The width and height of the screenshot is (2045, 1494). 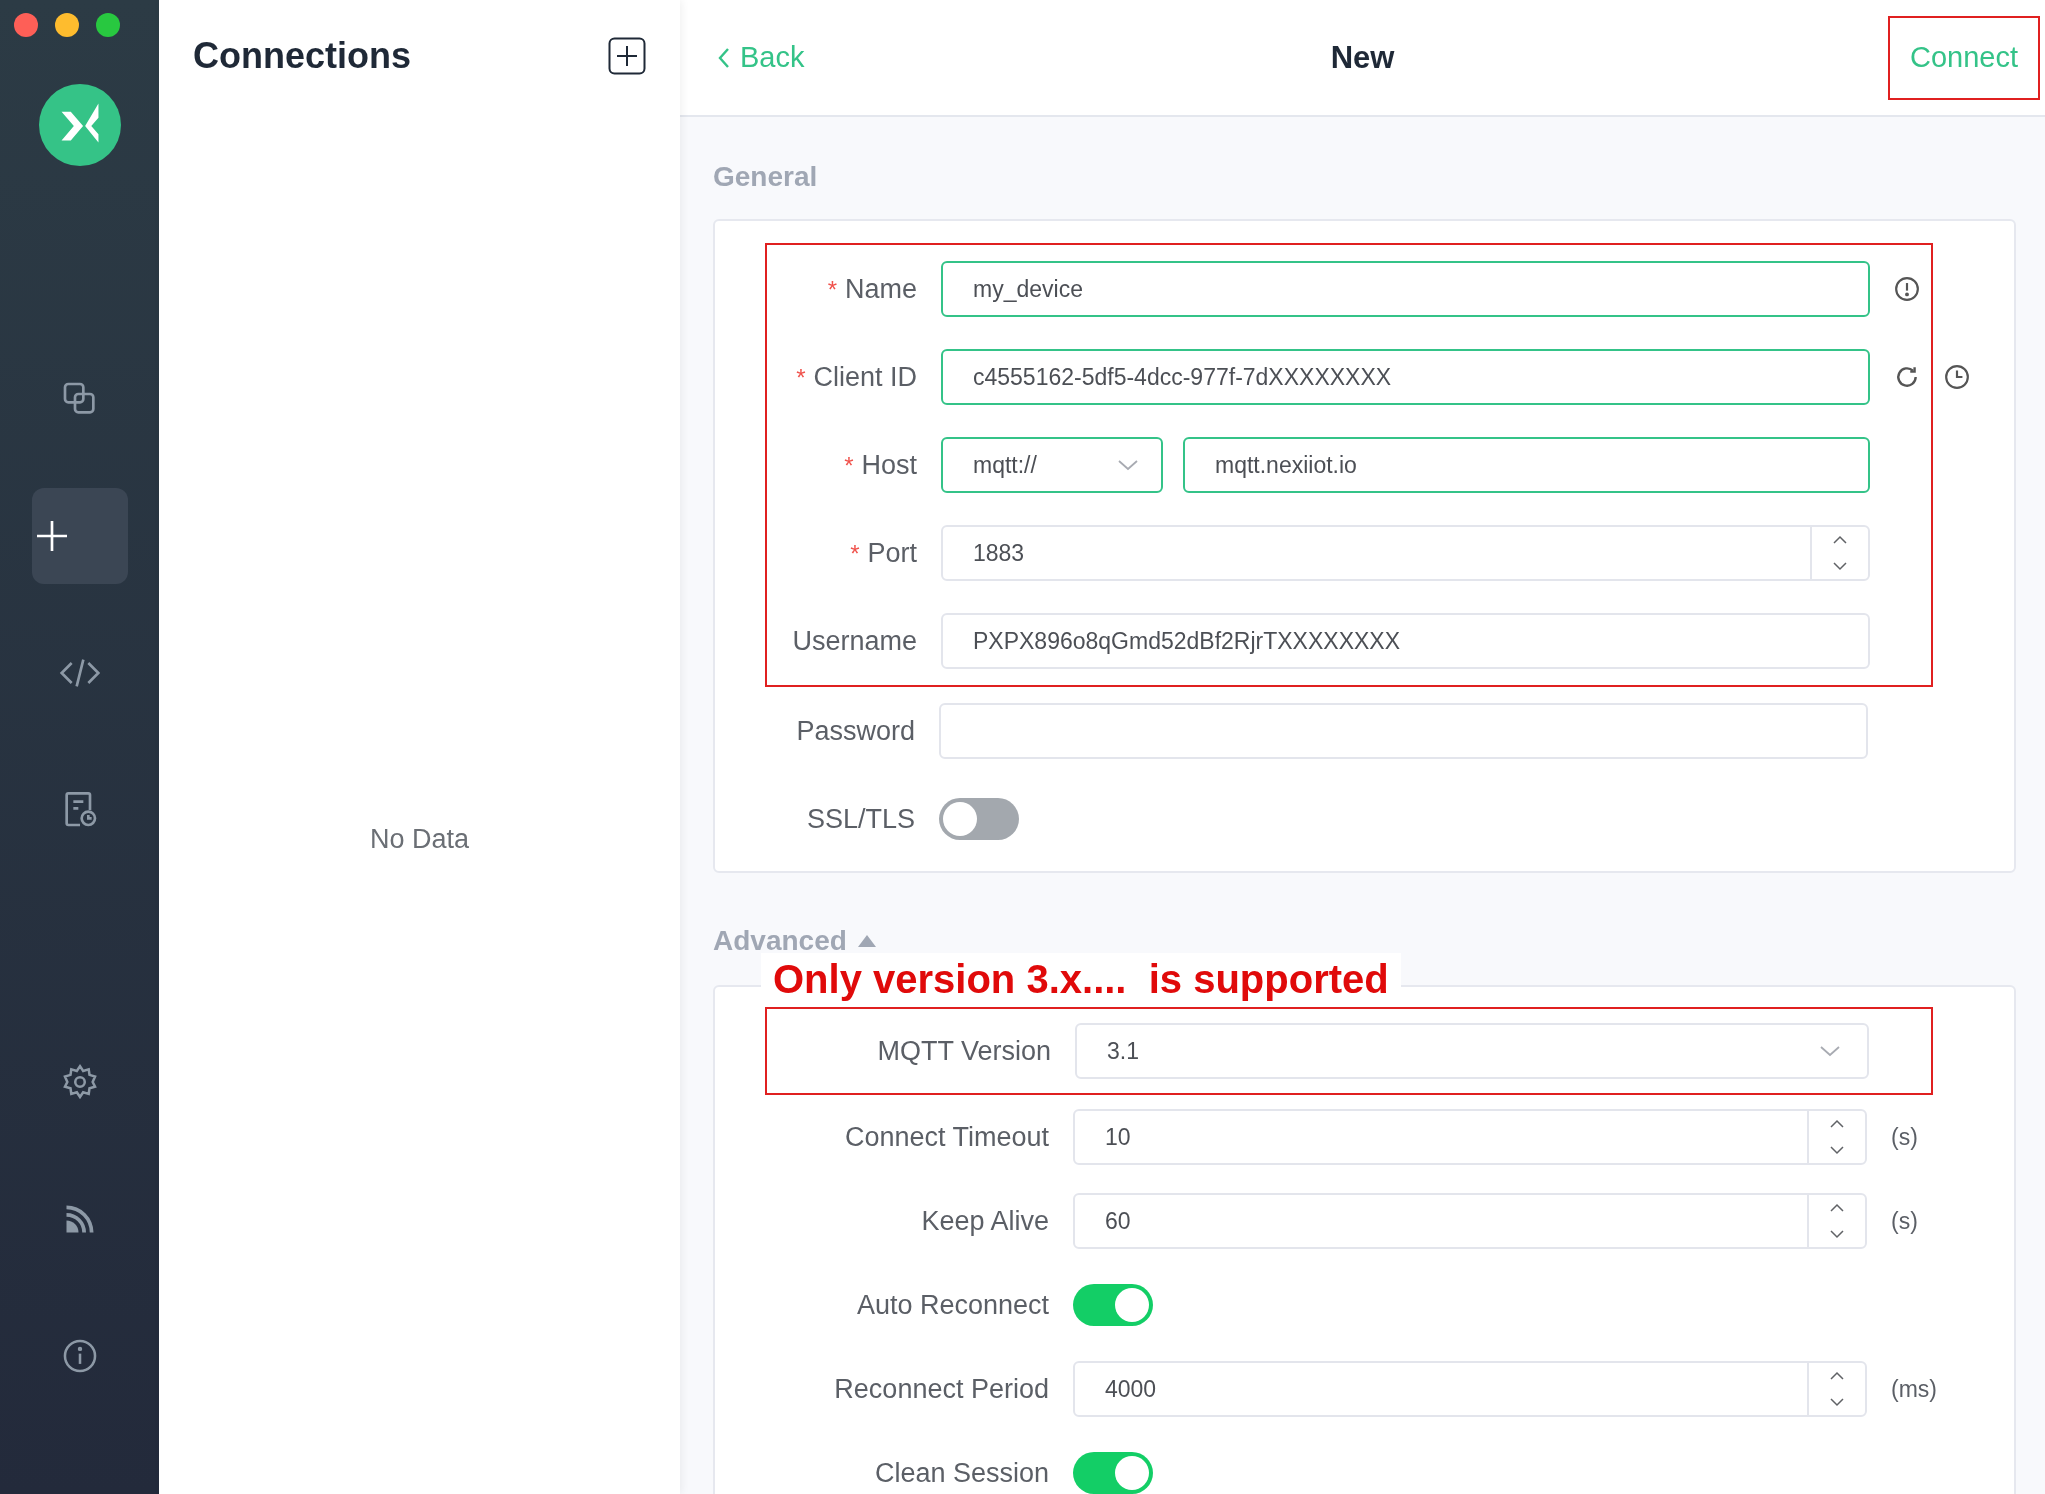 I want to click on clock-icon, so click(x=1957, y=377).